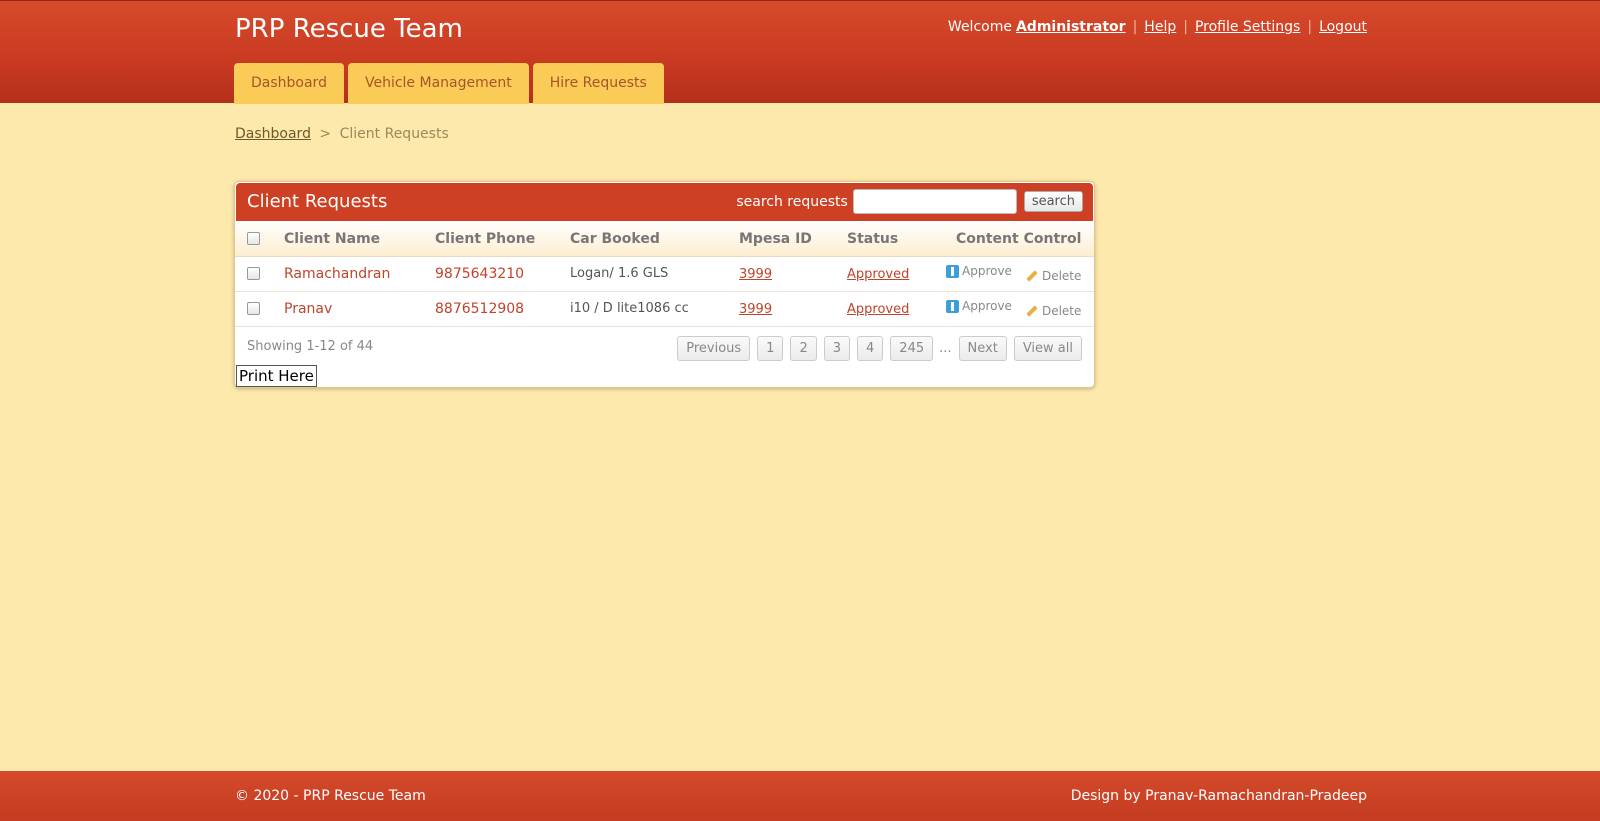 This screenshot has height=821, width=1600. I want to click on panel-title: Client Requests, so click(317, 201).